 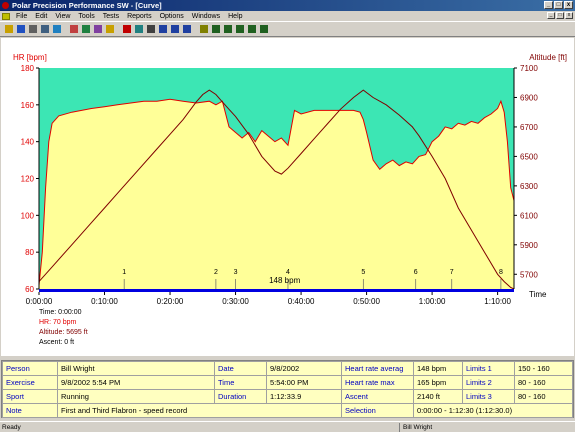 I want to click on maximize-button: □, so click(x=558, y=5).